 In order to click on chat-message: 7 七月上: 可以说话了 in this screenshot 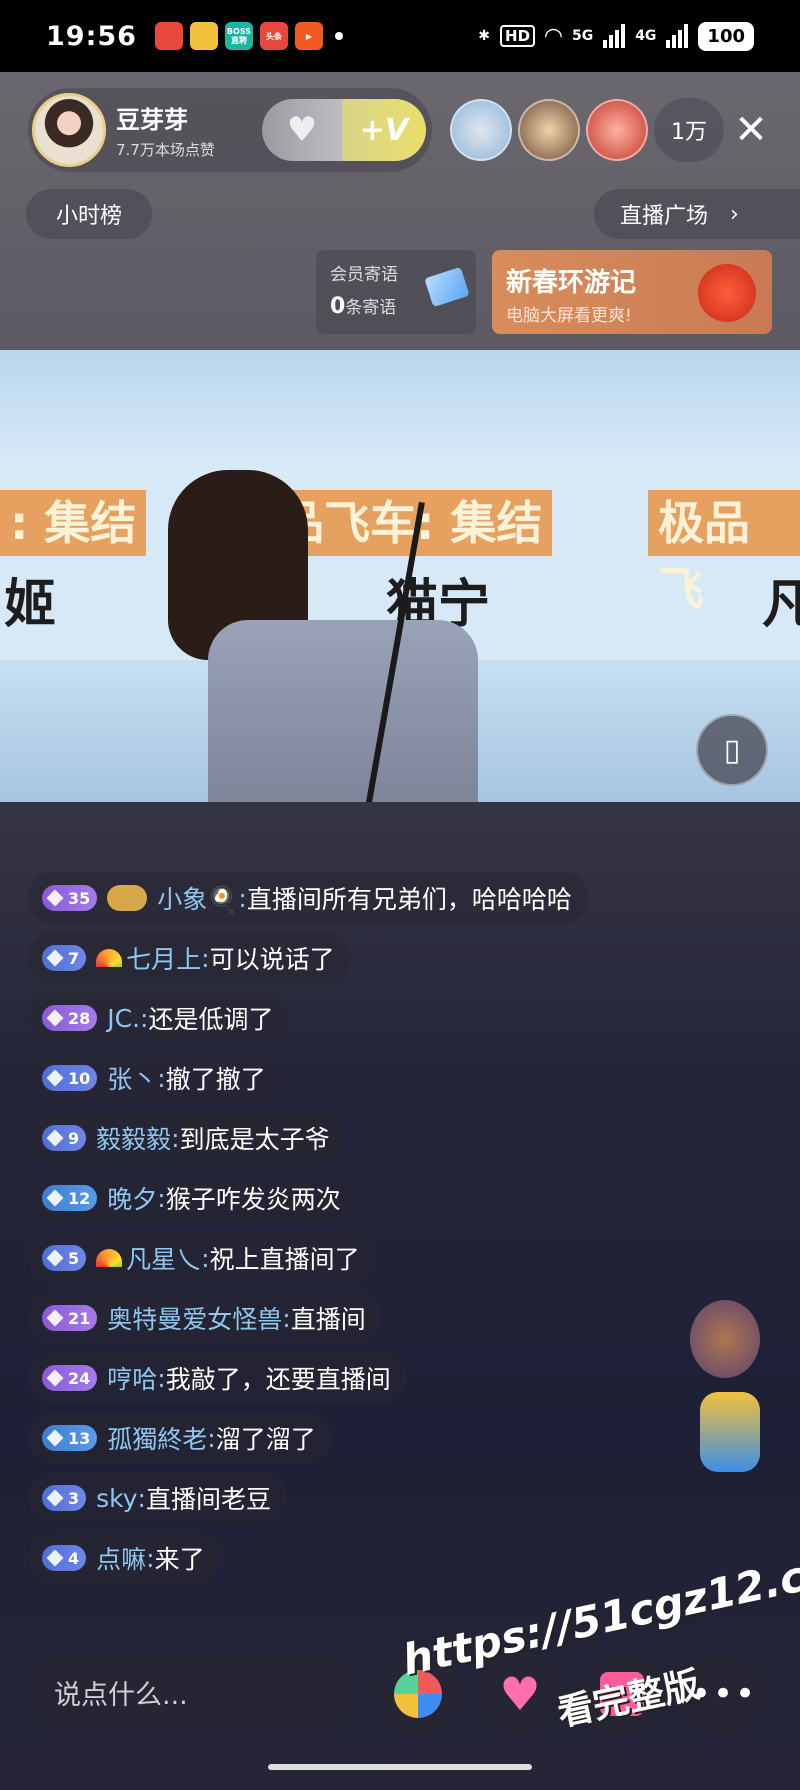, I will do `click(189, 958)`.